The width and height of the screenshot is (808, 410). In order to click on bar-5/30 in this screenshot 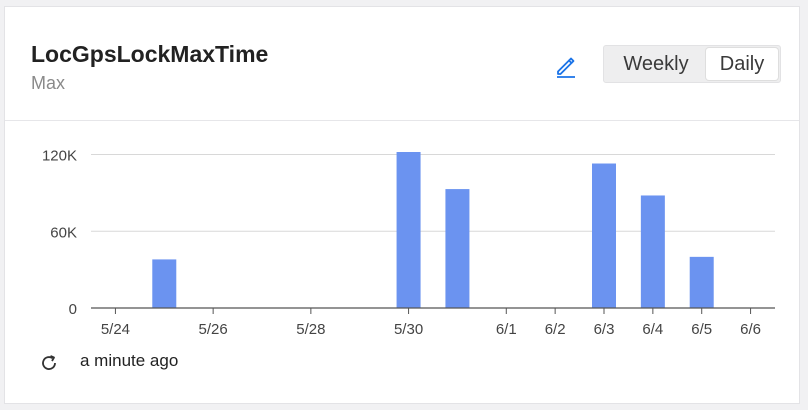, I will do `click(408, 230)`.